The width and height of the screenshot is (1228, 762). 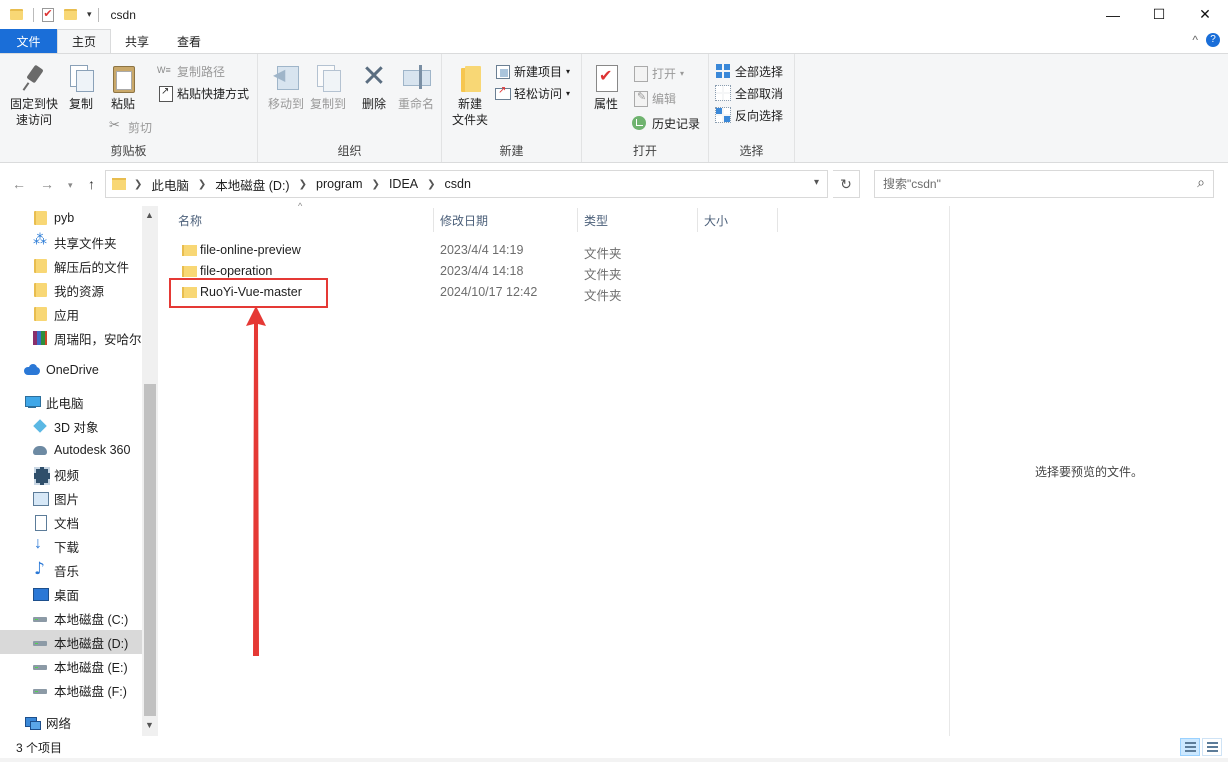 I want to click on large-icons-view-icon, so click(x=1212, y=747).